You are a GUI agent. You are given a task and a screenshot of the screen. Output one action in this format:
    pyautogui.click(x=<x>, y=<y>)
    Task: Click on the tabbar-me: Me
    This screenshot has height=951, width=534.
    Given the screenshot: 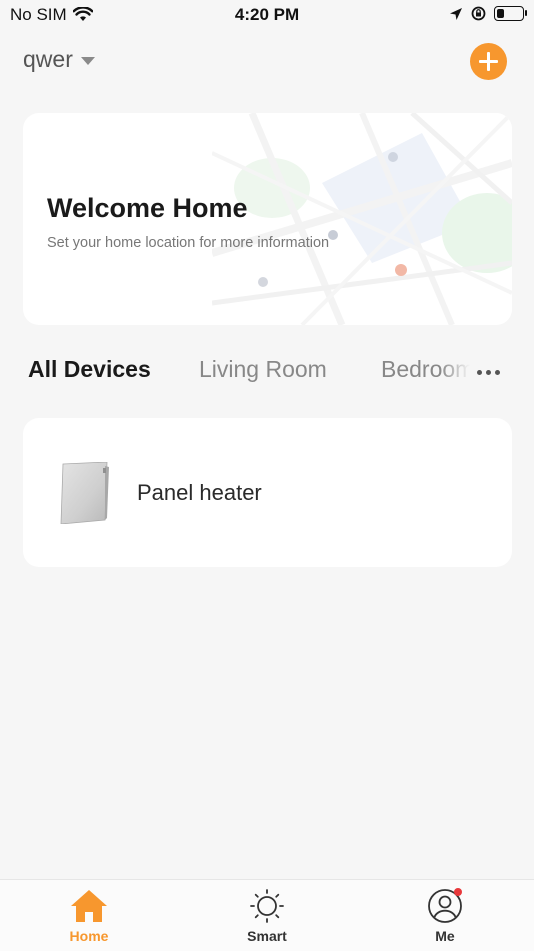 What is the action you would take?
    pyautogui.click(x=445, y=916)
    